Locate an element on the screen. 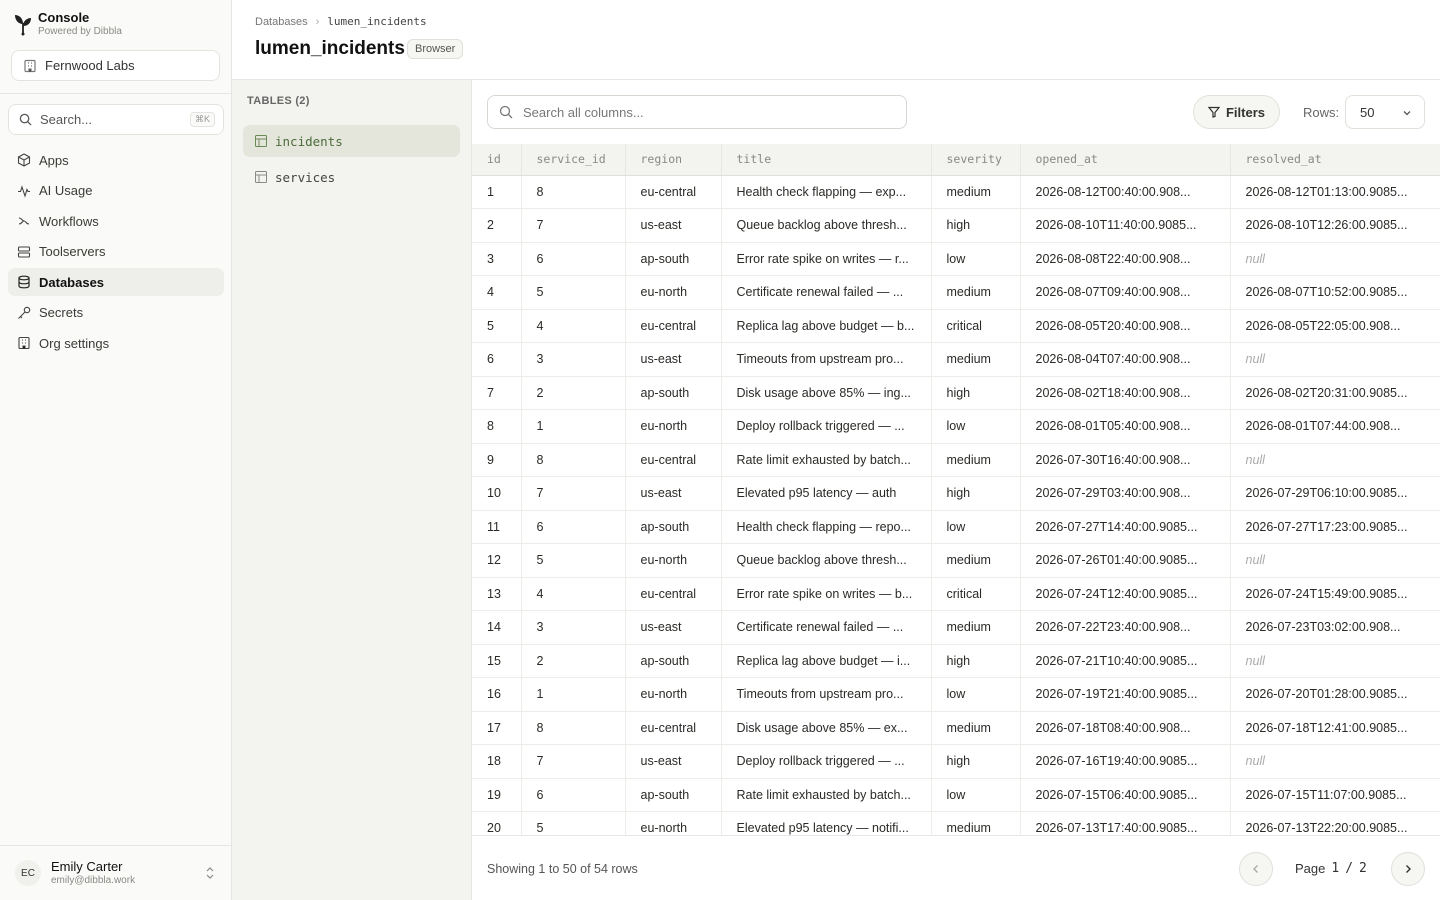  cell-id: 17 is located at coordinates (497, 728).